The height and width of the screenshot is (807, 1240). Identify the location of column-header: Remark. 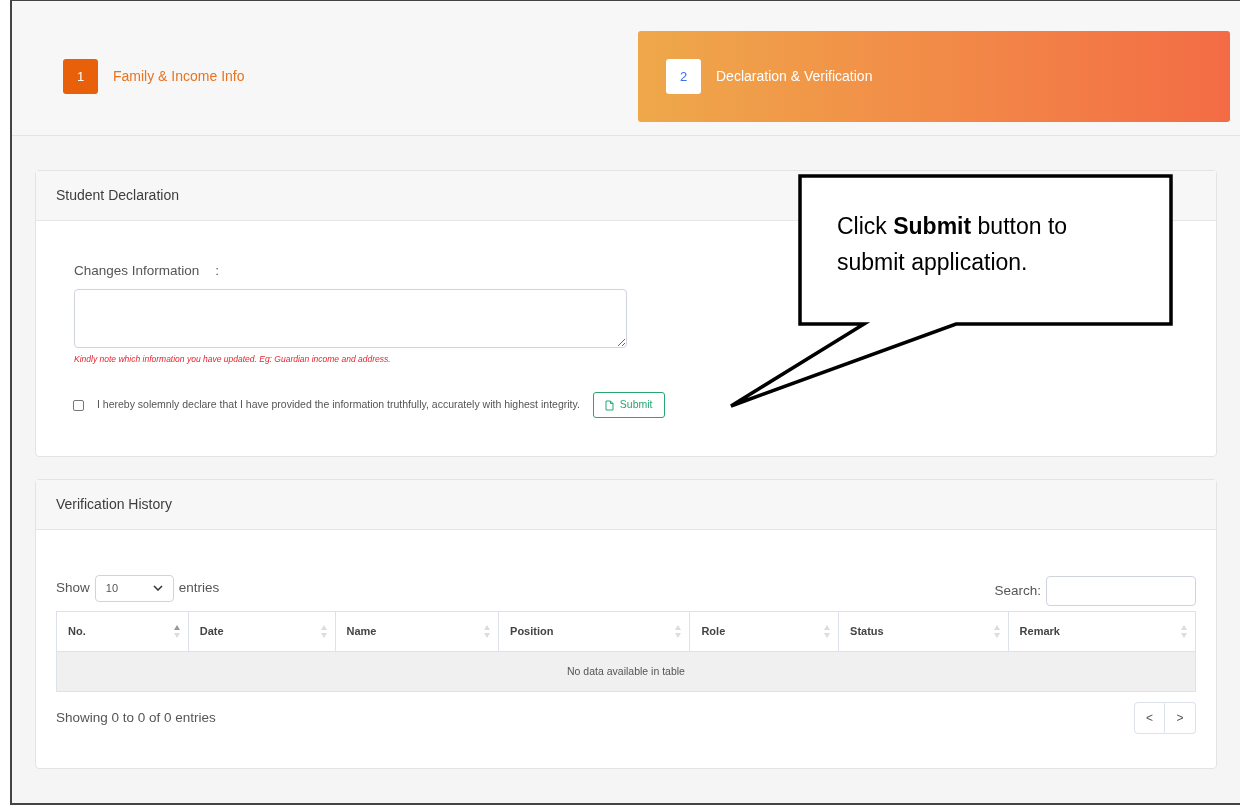
(1102, 631).